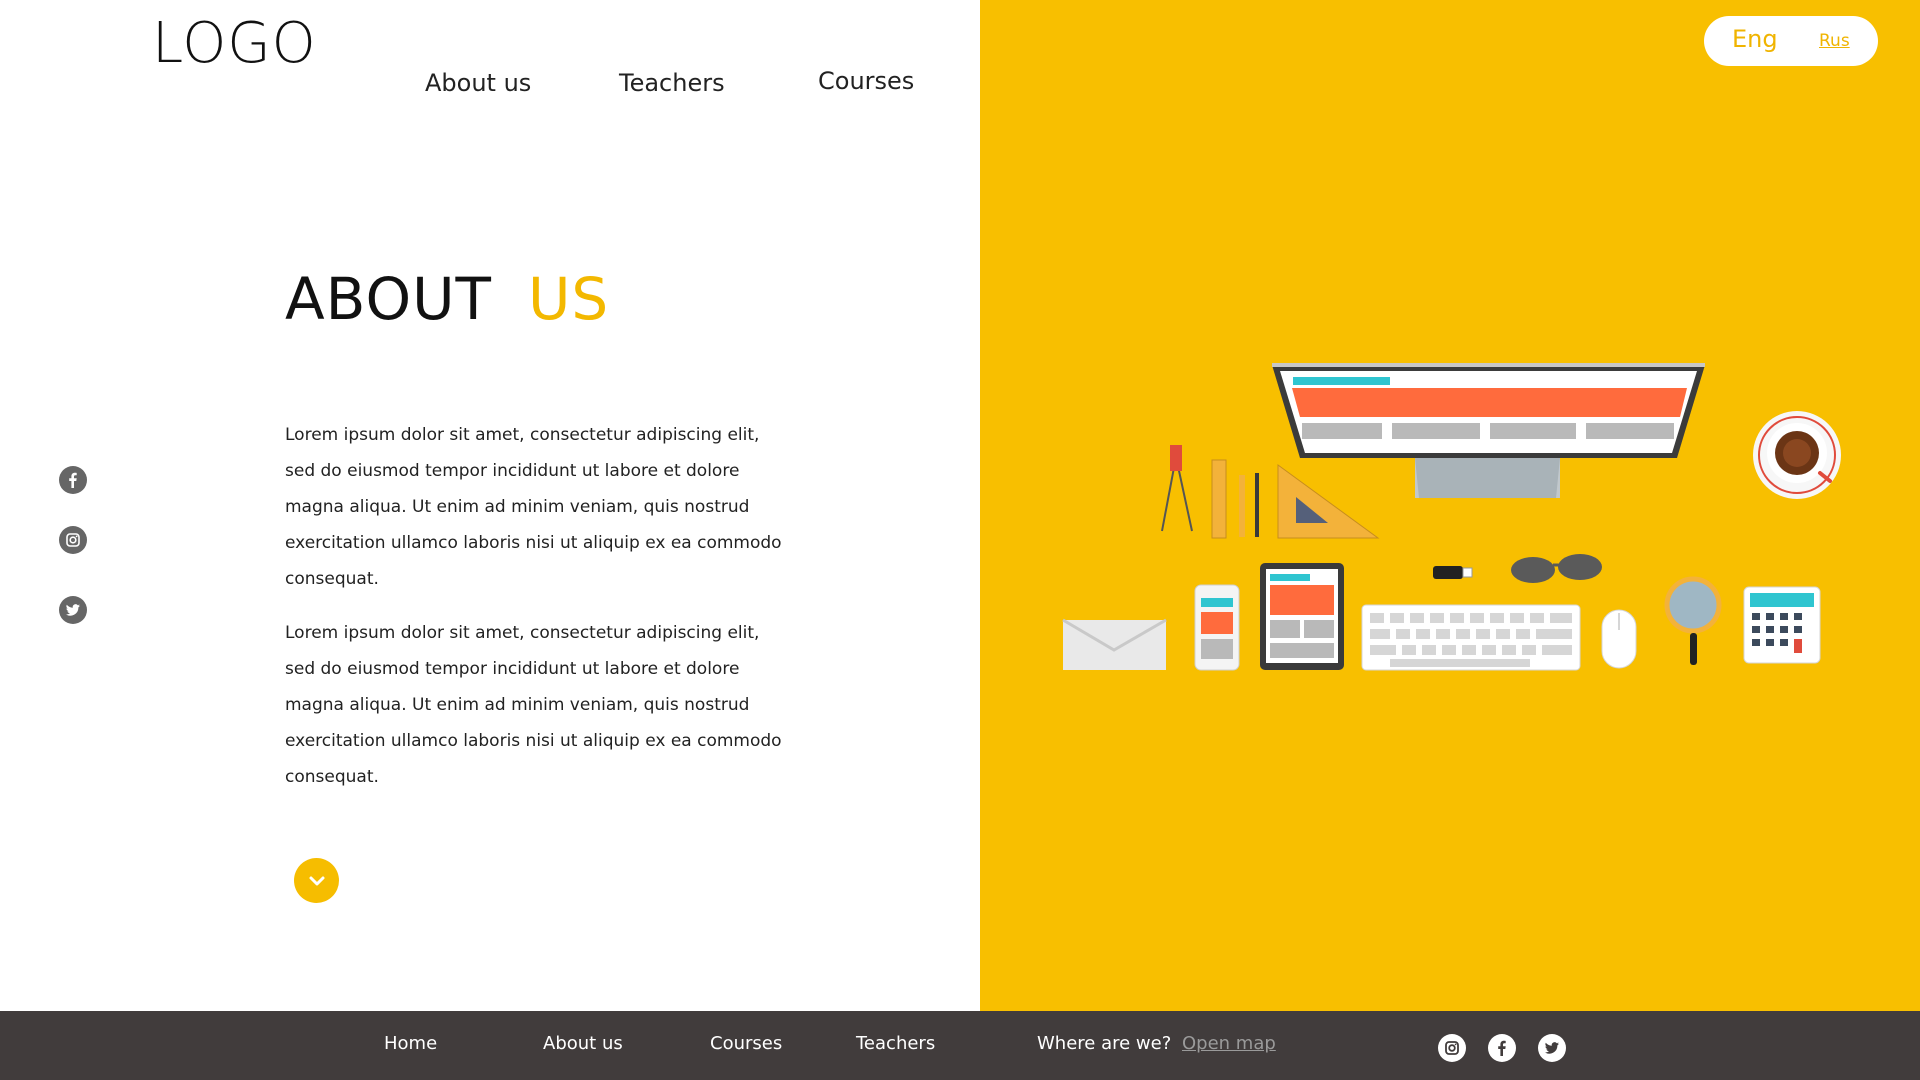 This screenshot has height=1080, width=1920. I want to click on nav-courses: Courses, so click(866, 81).